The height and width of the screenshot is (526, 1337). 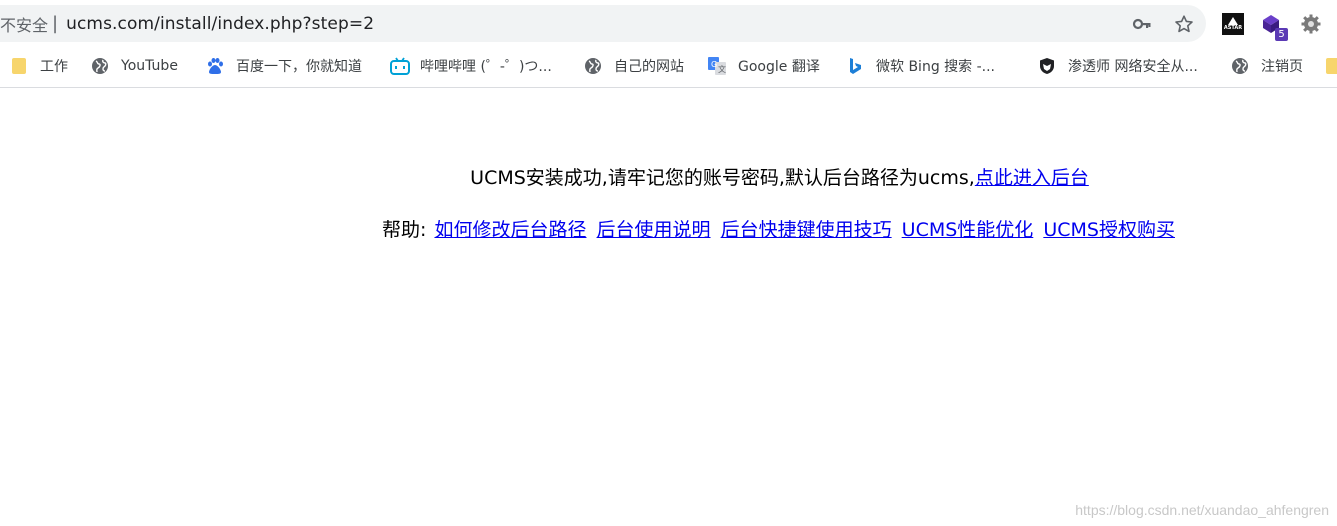 What do you see at coordinates (24, 24) in the screenshot?
I see `not-secure-label: 不安全` at bounding box center [24, 24].